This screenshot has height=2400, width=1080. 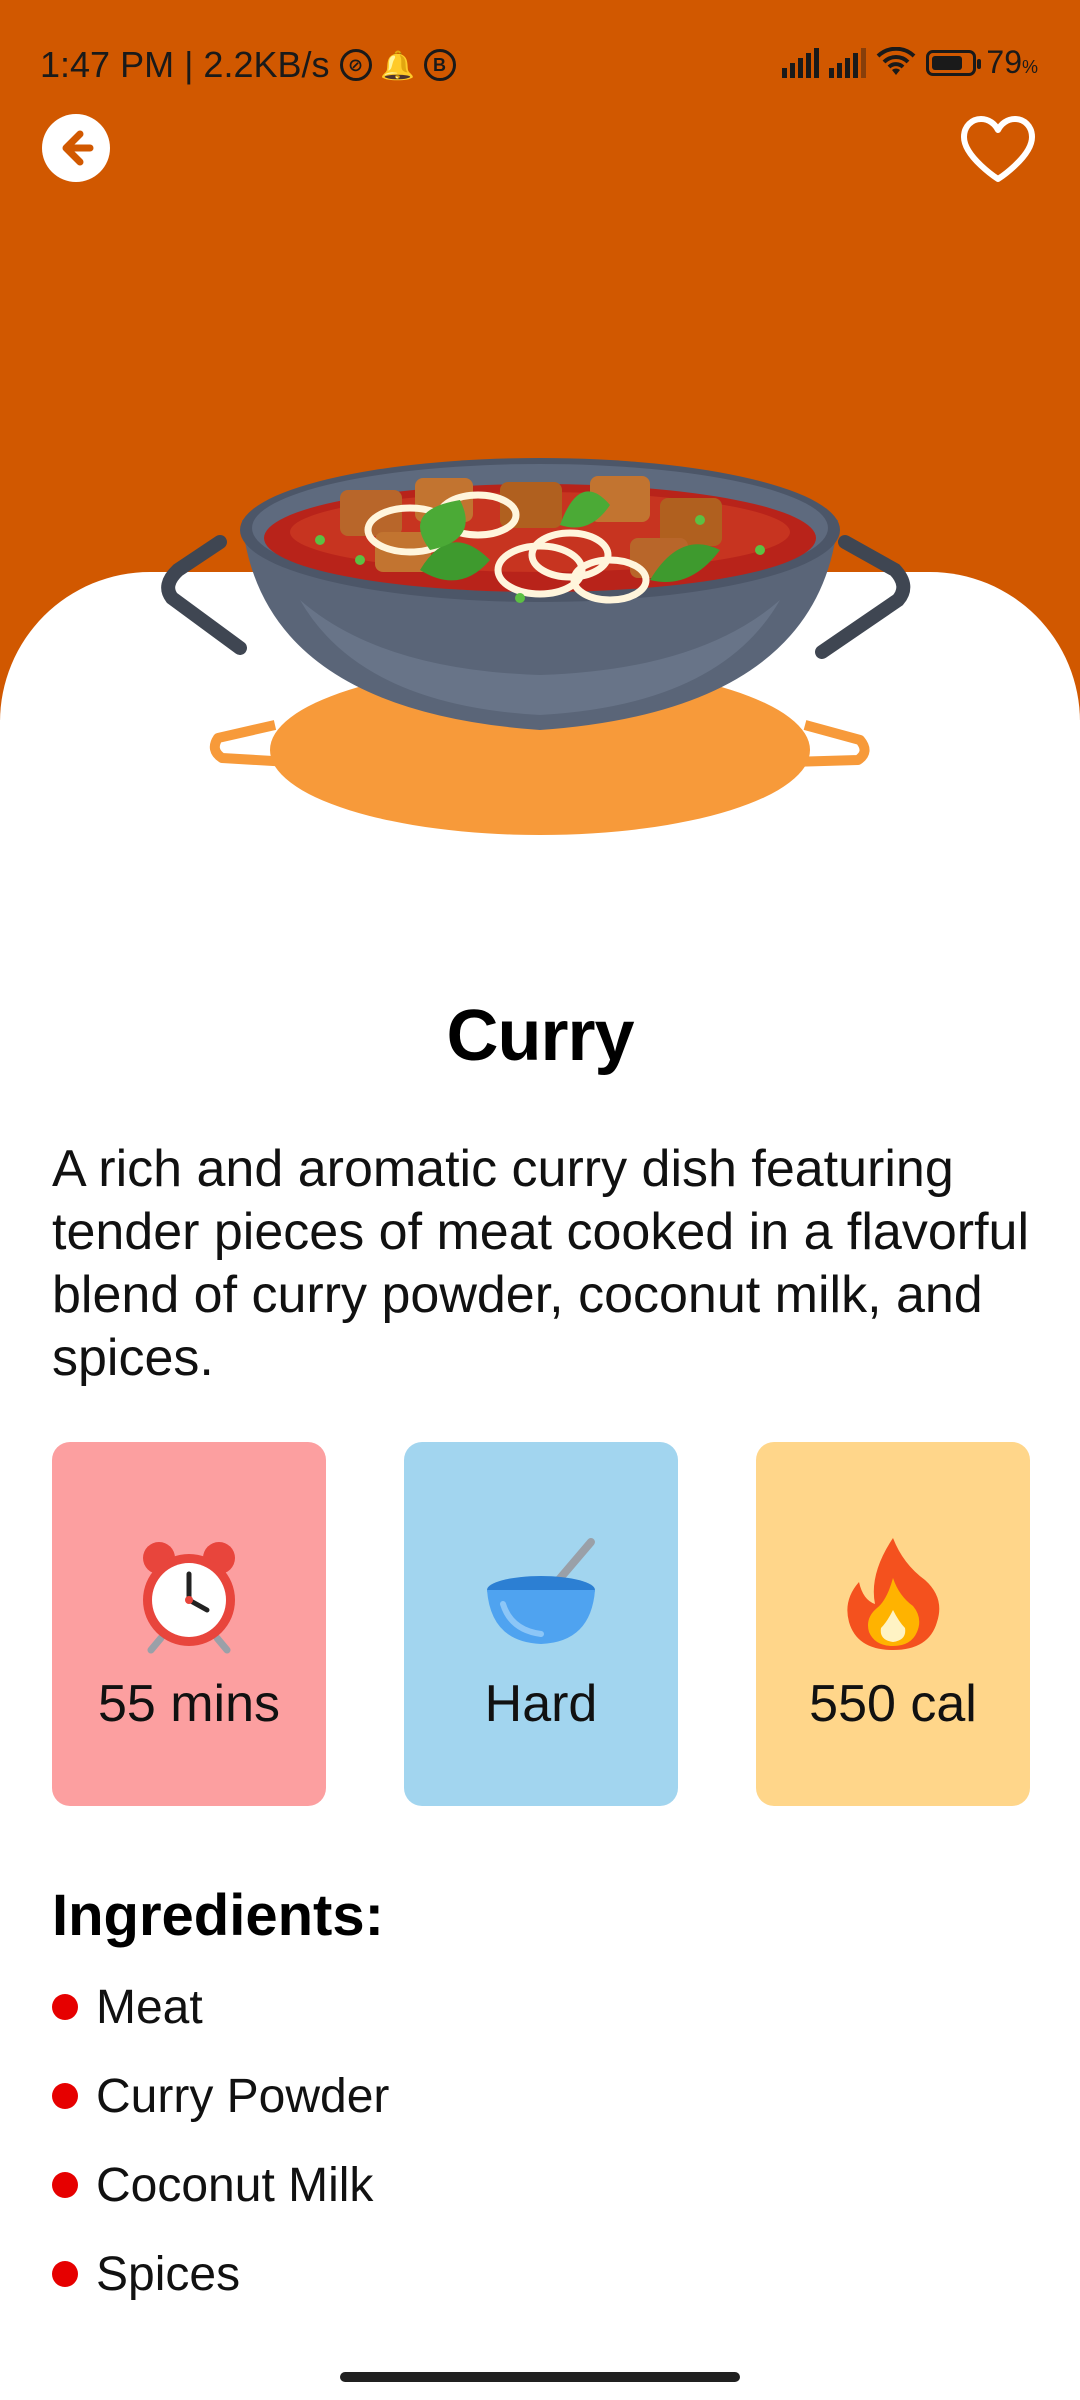 What do you see at coordinates (540, 65) in the screenshot?
I see `status-bar: 1:47 PM | 2.2KB/s ⊘ 🔔 B 79%` at bounding box center [540, 65].